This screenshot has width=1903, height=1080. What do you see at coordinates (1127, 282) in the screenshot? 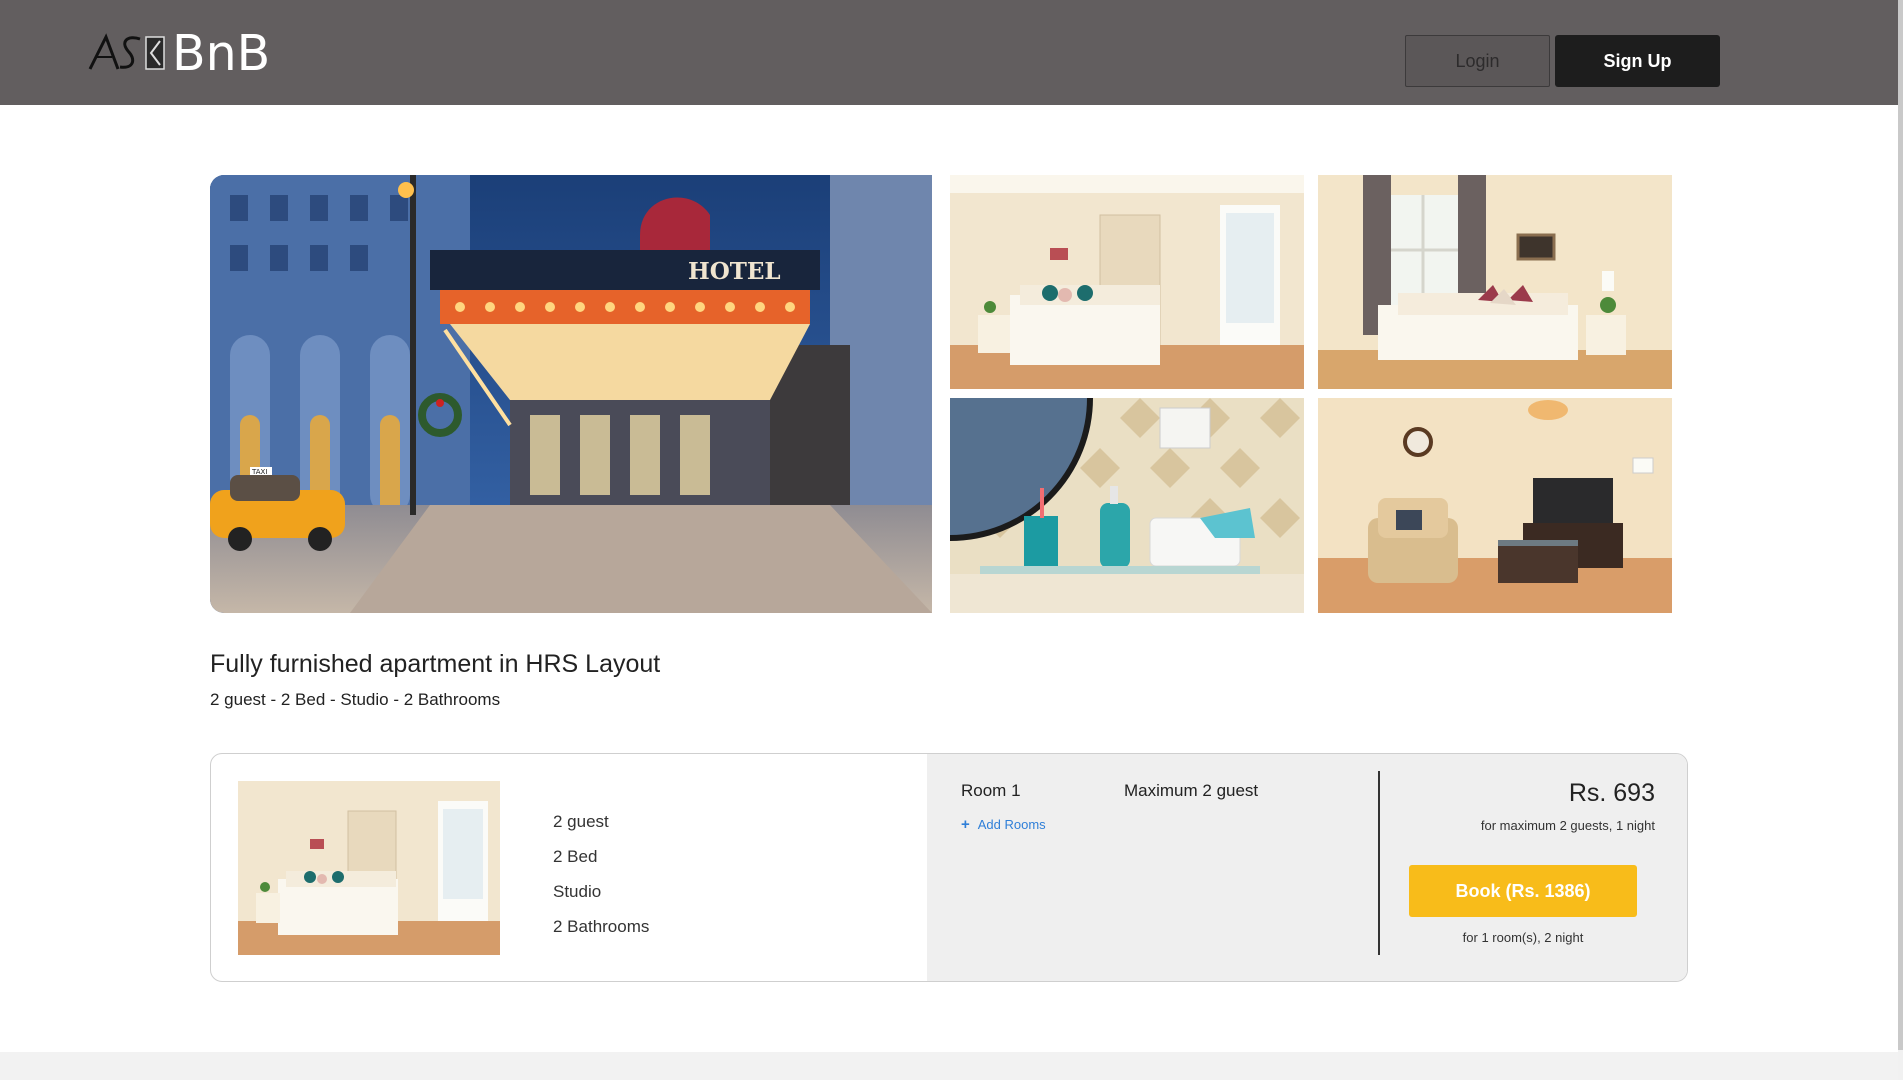
I see `gallery-photo-bedroom` at bounding box center [1127, 282].